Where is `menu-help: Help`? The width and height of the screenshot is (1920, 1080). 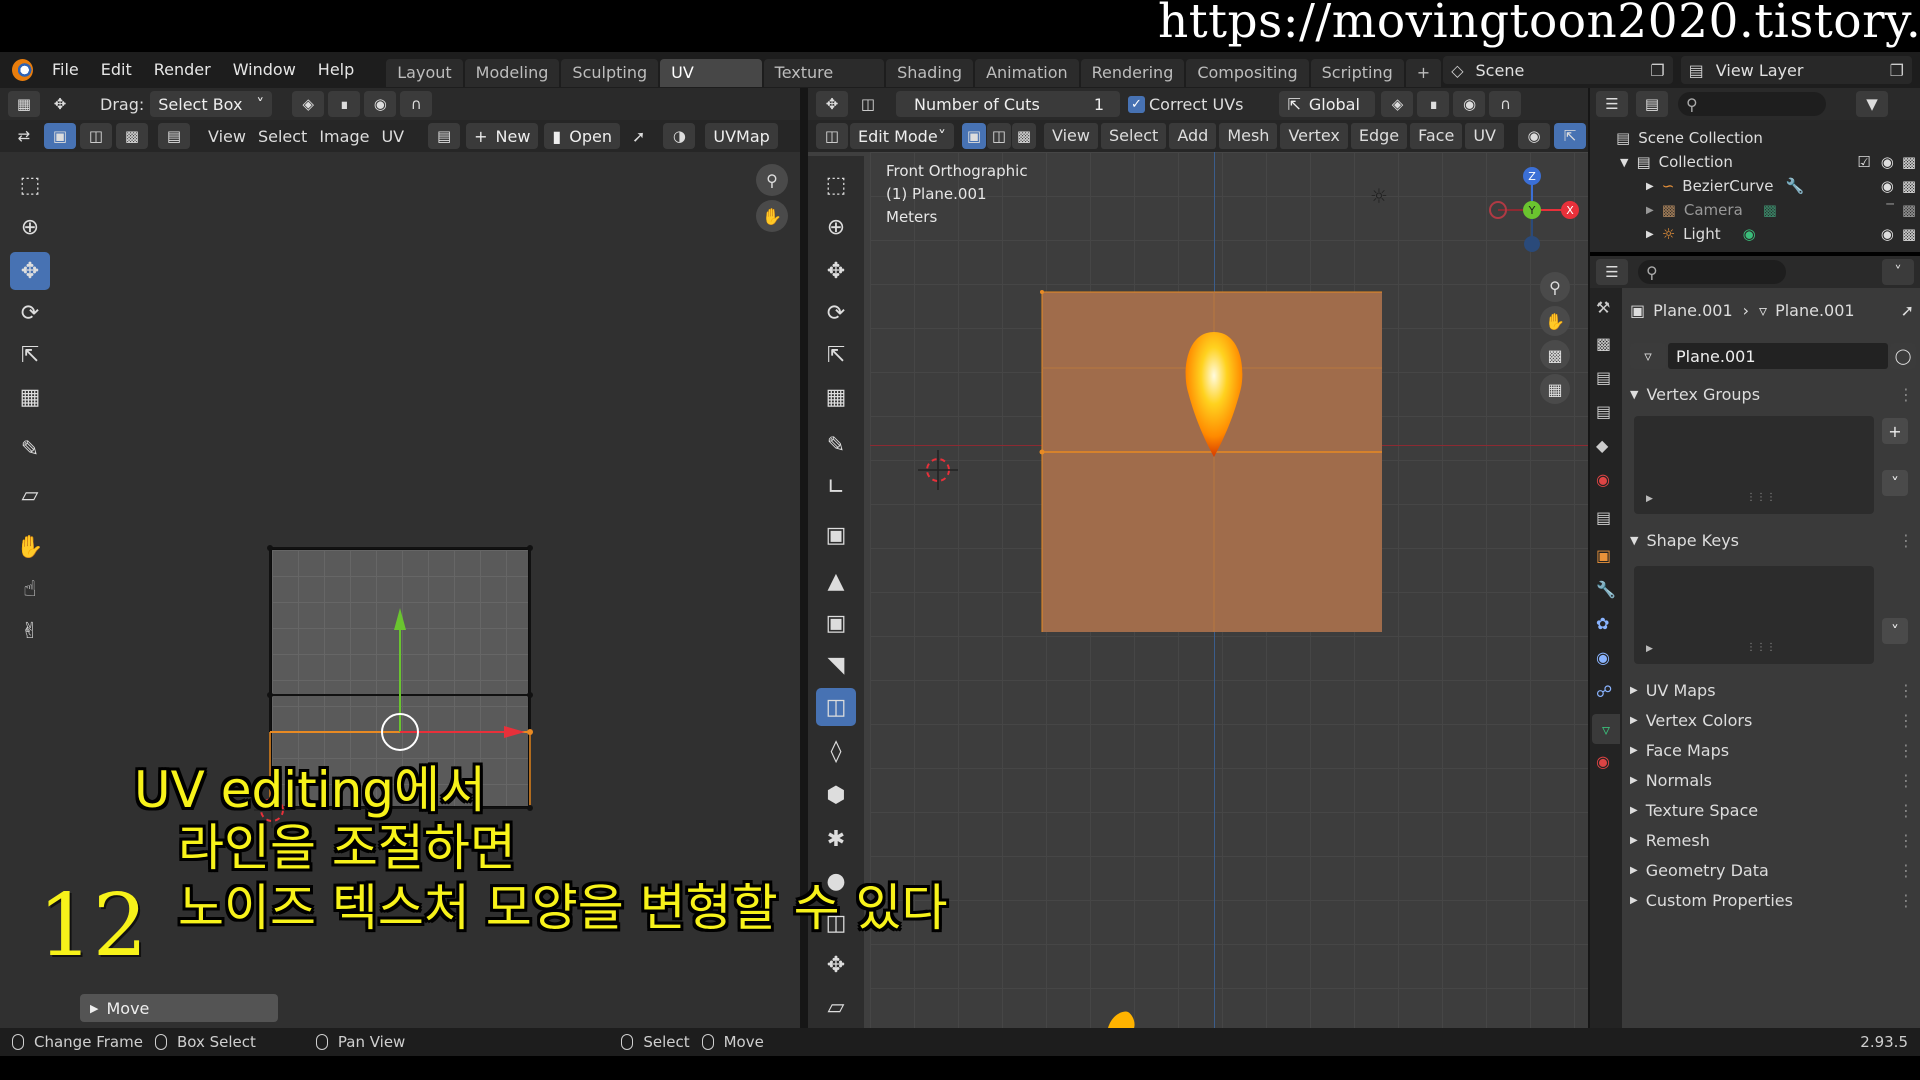
menu-help: Help is located at coordinates (336, 70).